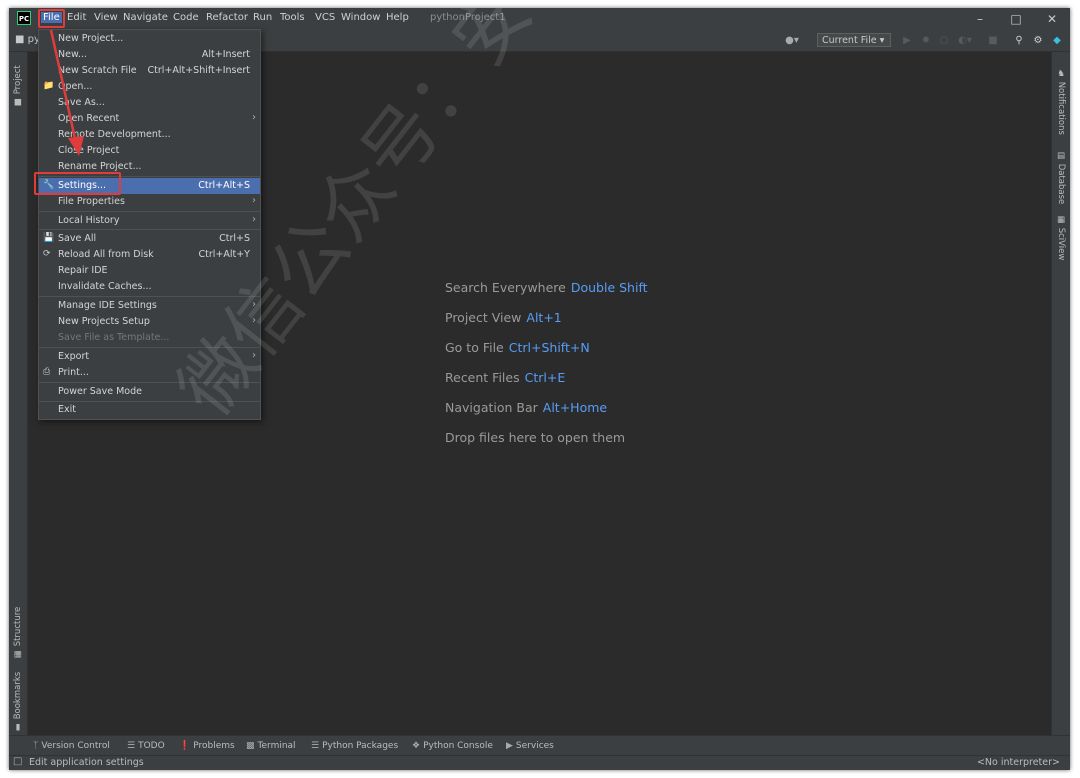 This screenshot has height=778, width=1080. I want to click on arrow-head, so click(76, 146).